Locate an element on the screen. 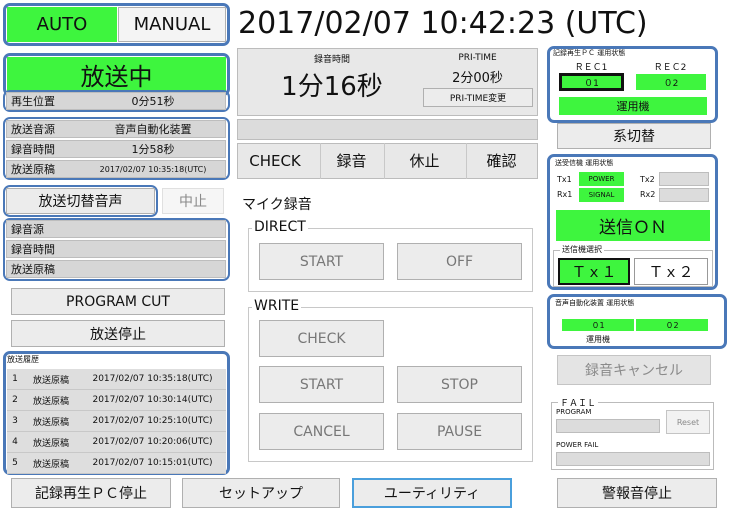 The image size is (730, 515). manual-mode-button: MANUAL is located at coordinates (172, 24).